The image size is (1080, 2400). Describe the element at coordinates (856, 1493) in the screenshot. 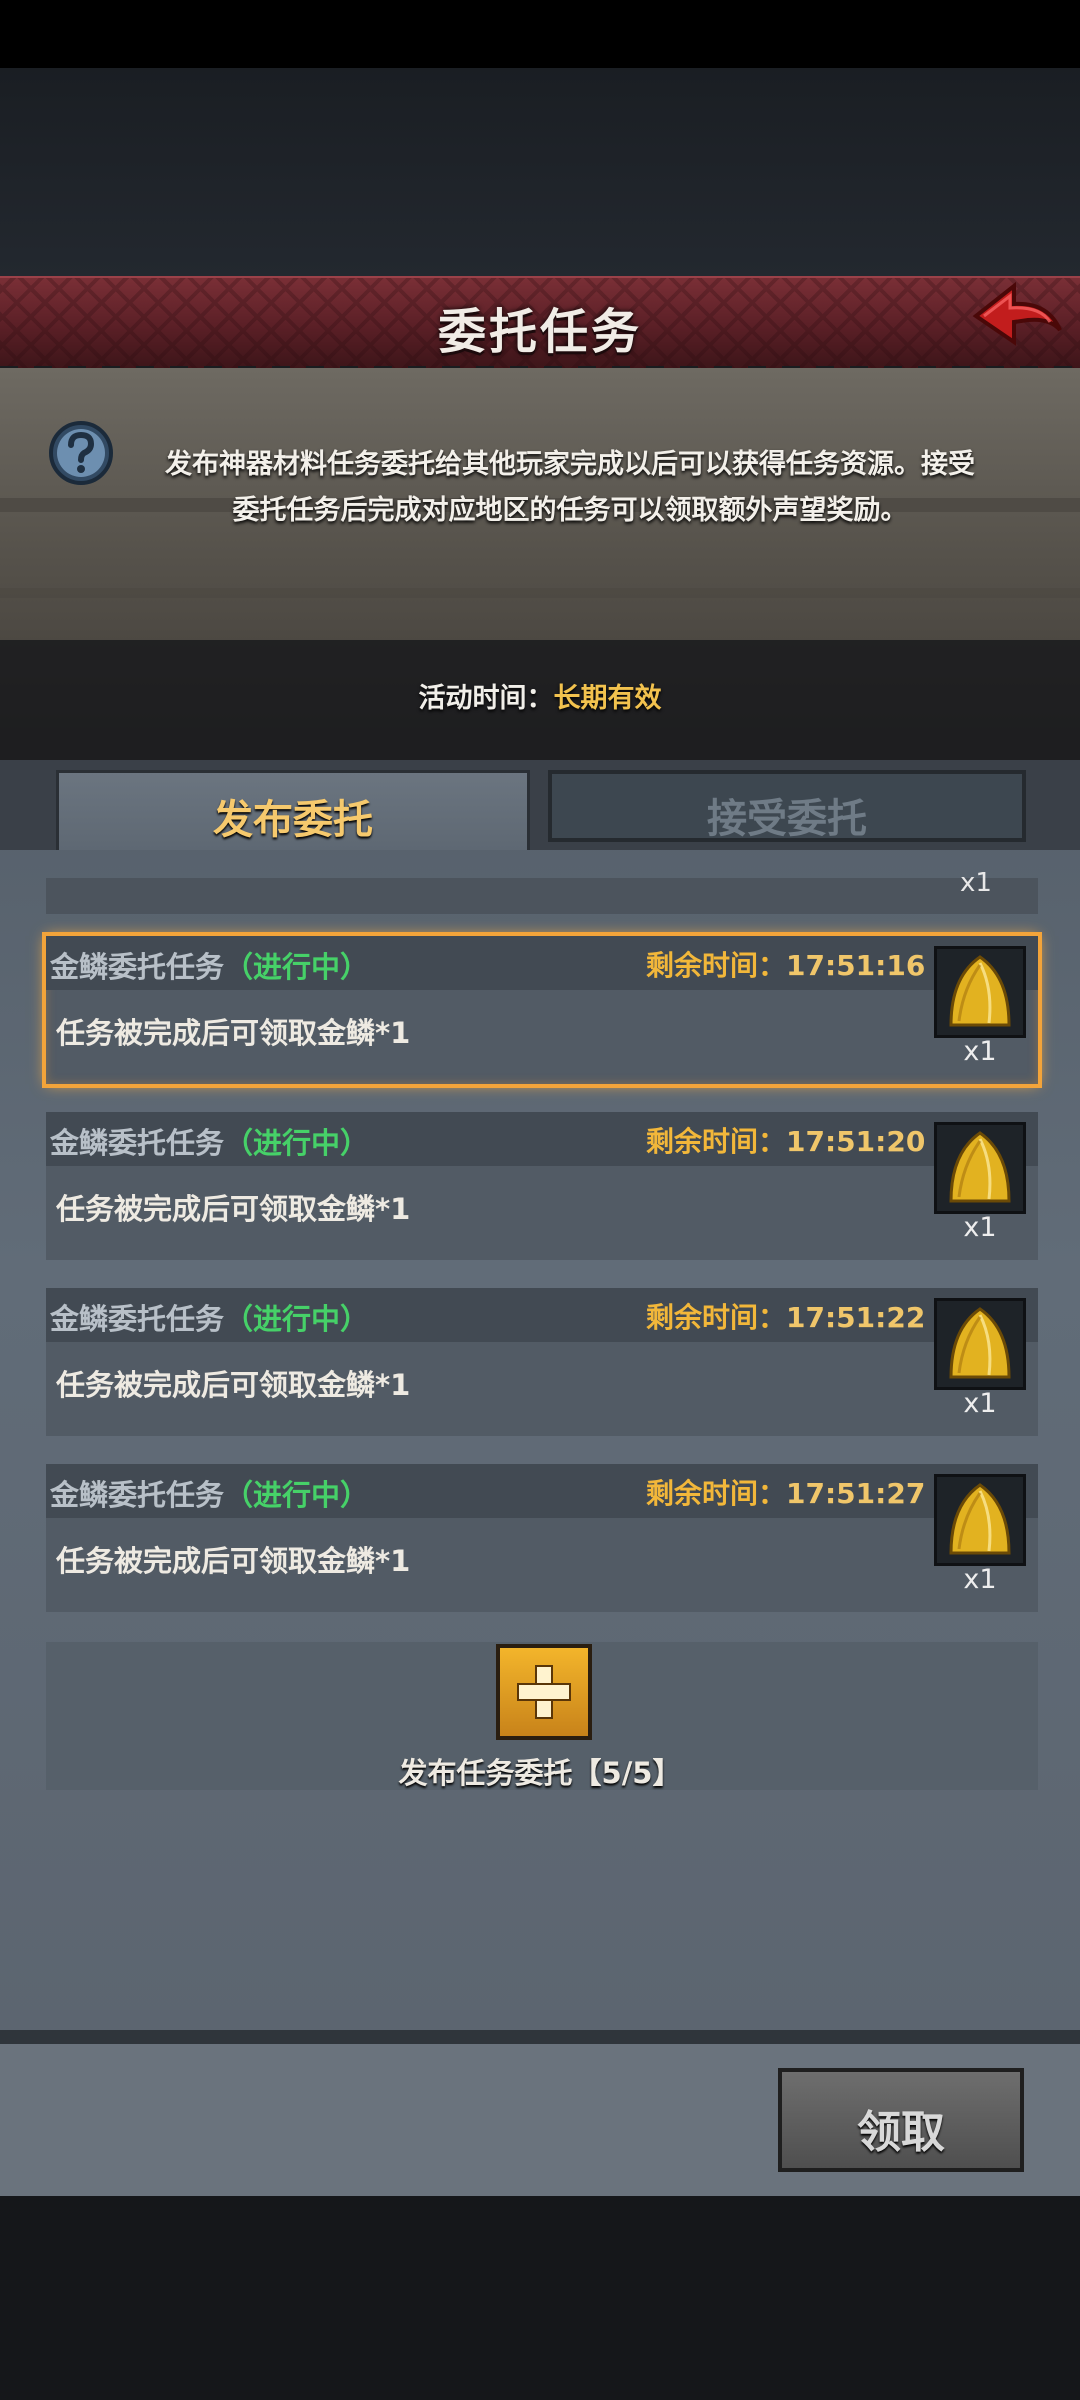

I see `time-value: 17:51:27` at that location.